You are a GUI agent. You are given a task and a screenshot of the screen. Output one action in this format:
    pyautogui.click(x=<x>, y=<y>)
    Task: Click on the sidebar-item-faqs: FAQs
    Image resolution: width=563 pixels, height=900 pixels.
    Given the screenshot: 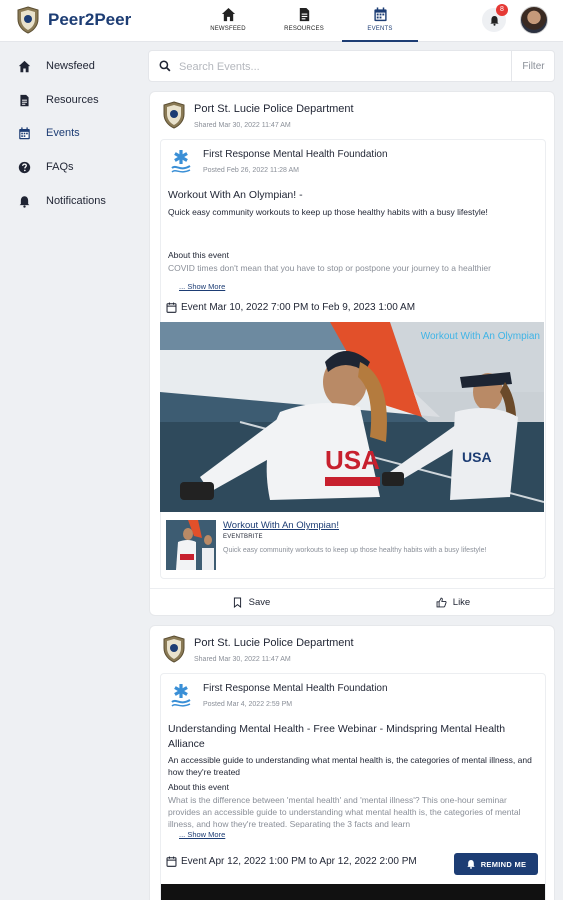 What is the action you would take?
    pyautogui.click(x=46, y=167)
    